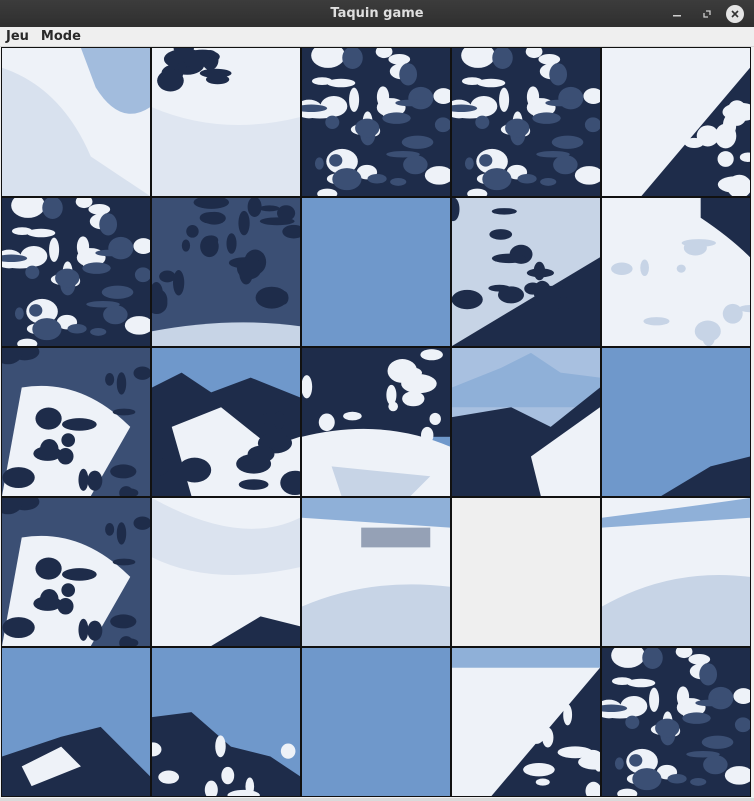  Describe the element at coordinates (526, 572) in the screenshot. I see `empty-slot` at that location.